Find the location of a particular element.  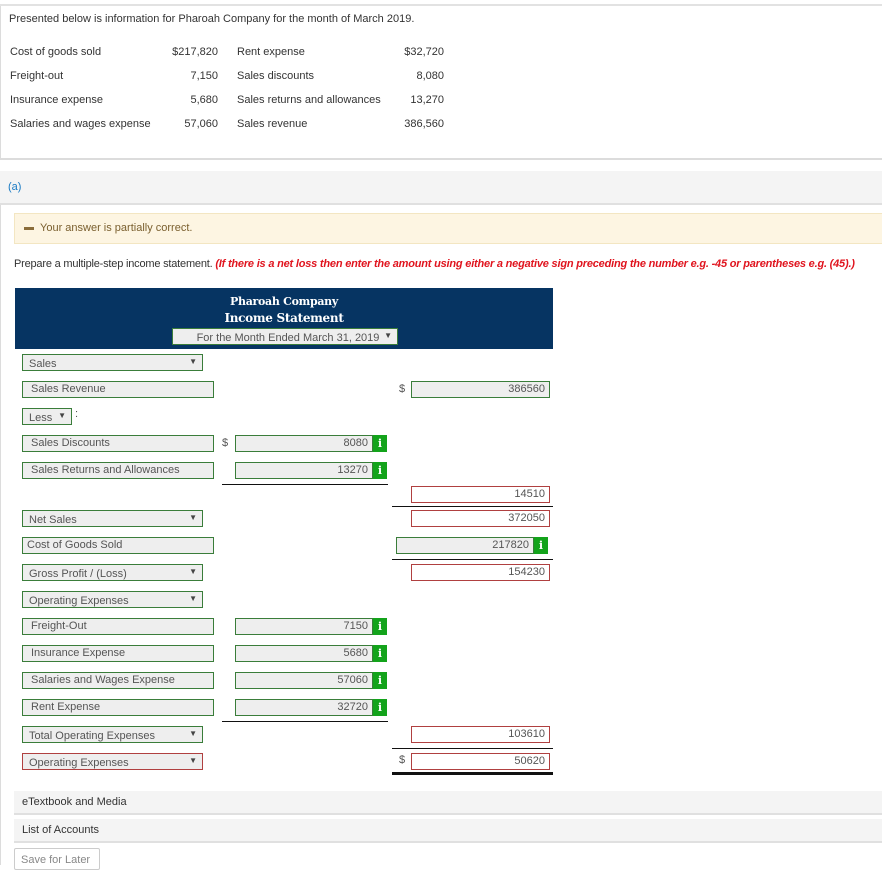

select-value: Gross Profit / (Loss) is located at coordinates (78, 574).